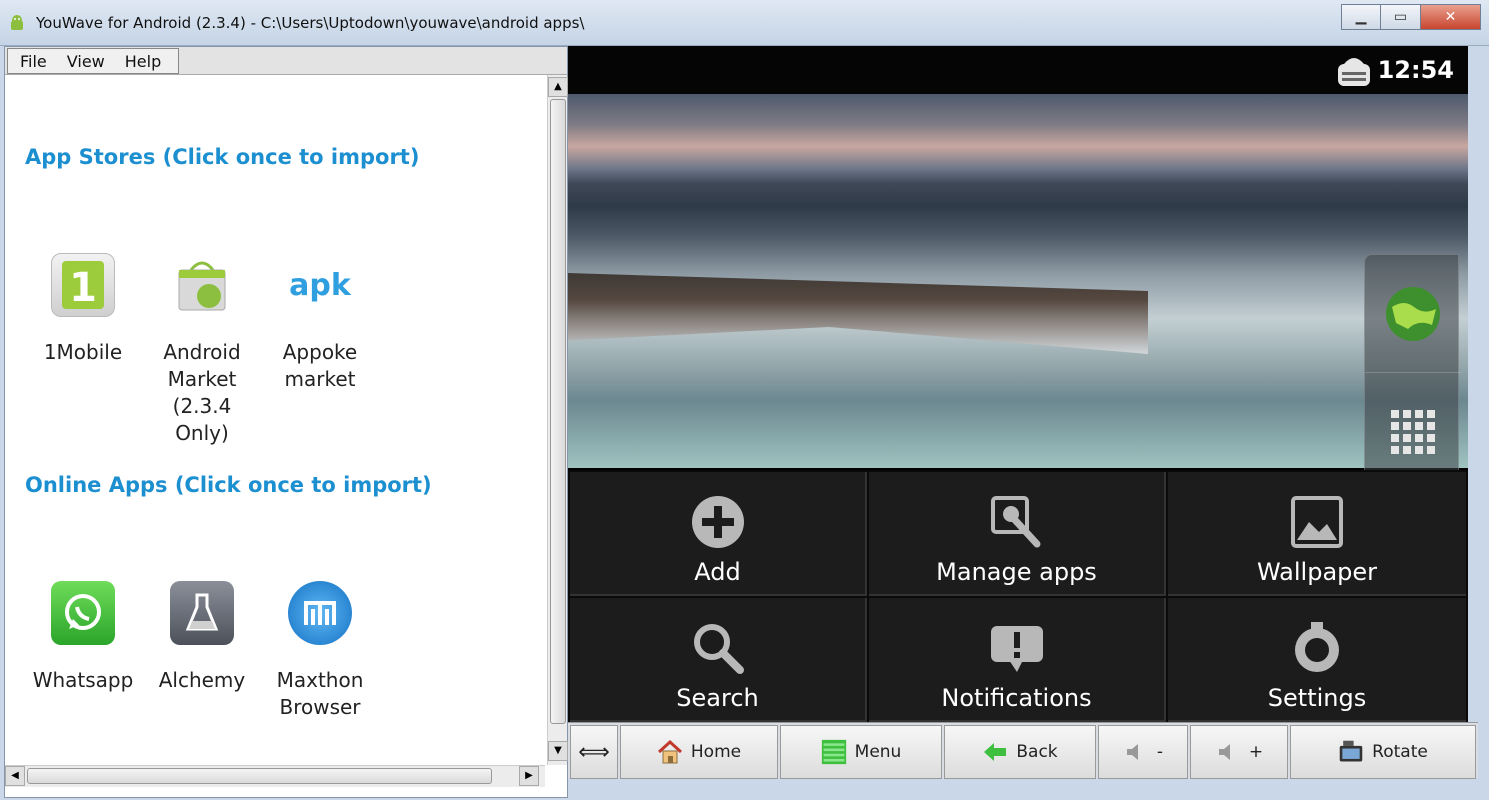 The height and width of the screenshot is (800, 1489). What do you see at coordinates (716, 752) in the screenshot?
I see `home-button-label: Home` at bounding box center [716, 752].